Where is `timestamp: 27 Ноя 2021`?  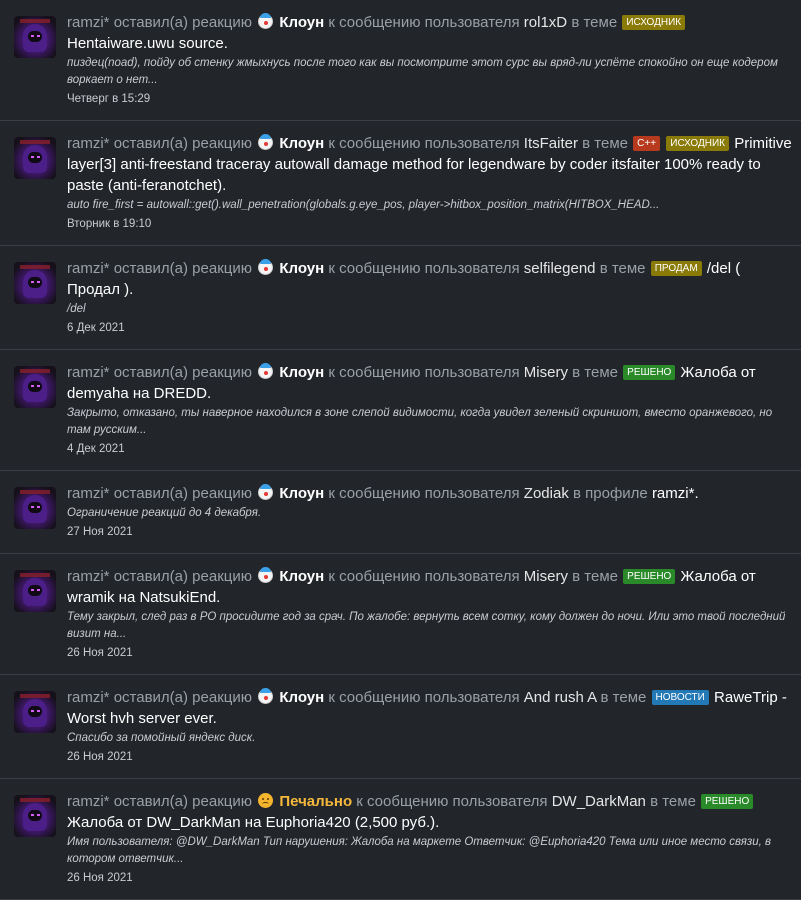 timestamp: 27 Ноя 2021 is located at coordinates (430, 539).